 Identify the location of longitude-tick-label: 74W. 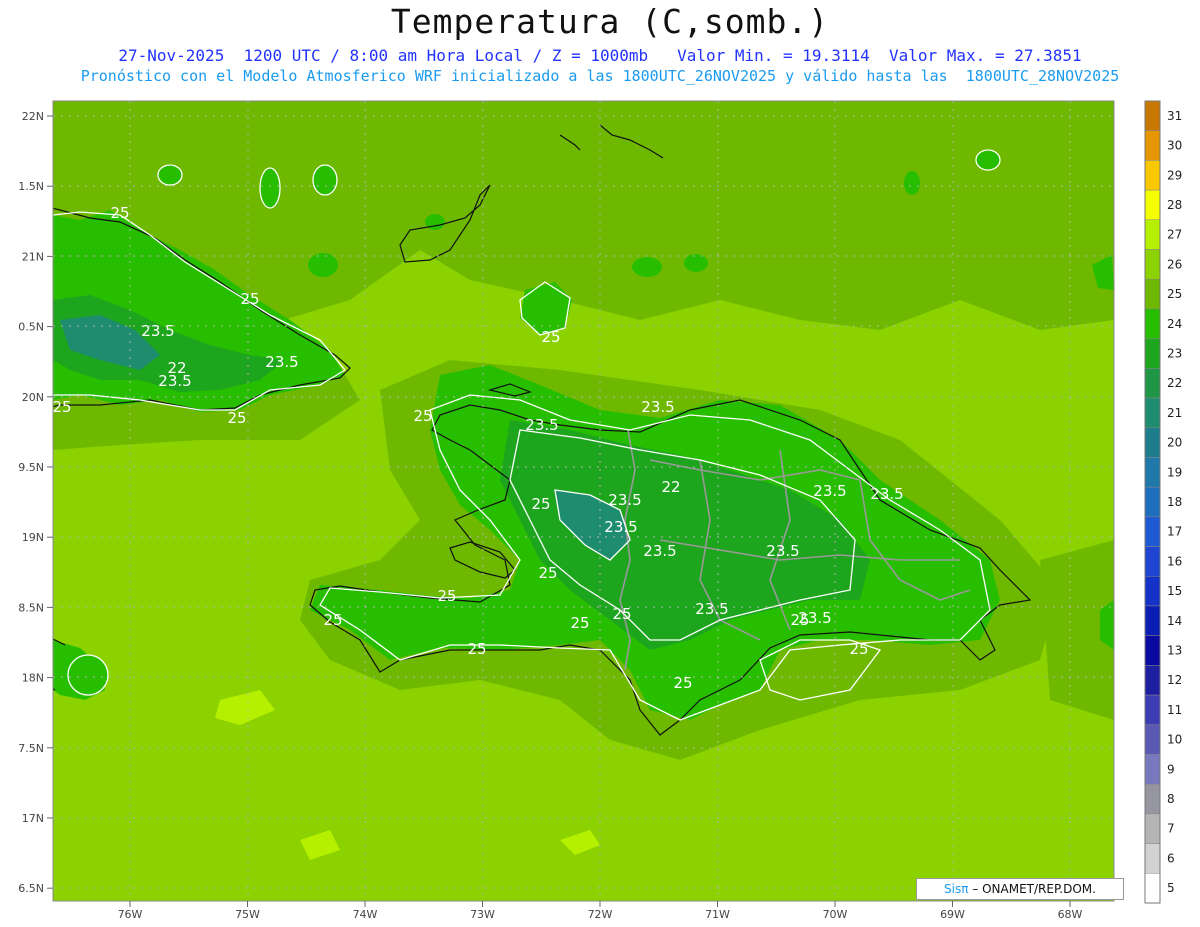
(365, 914).